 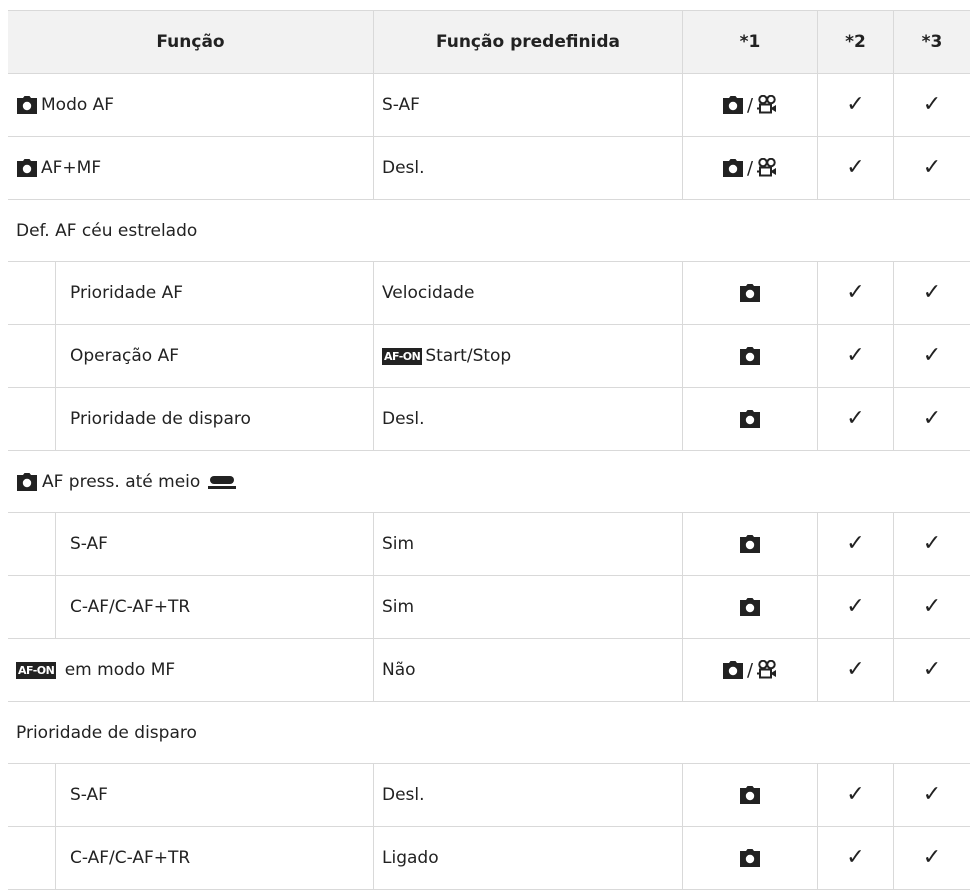 What do you see at coordinates (489, 293) in the screenshot?
I see `table-row: Prioridade AF Velocidade ✓ ✓` at bounding box center [489, 293].